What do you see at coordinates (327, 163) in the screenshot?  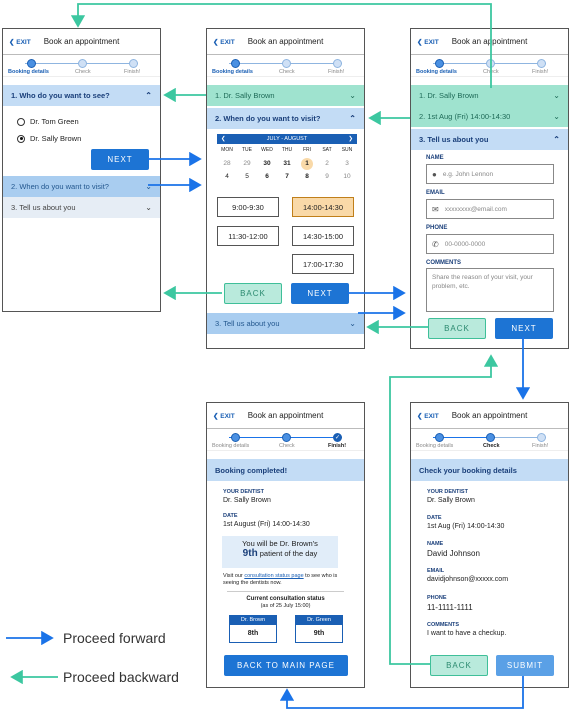 I see `calendar-day: 2` at bounding box center [327, 163].